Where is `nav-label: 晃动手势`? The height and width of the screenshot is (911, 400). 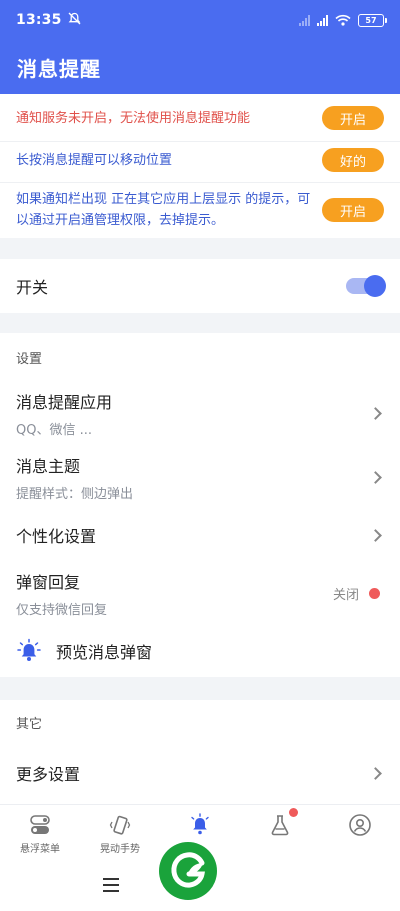
nav-label: 晃动手势 is located at coordinates (120, 849).